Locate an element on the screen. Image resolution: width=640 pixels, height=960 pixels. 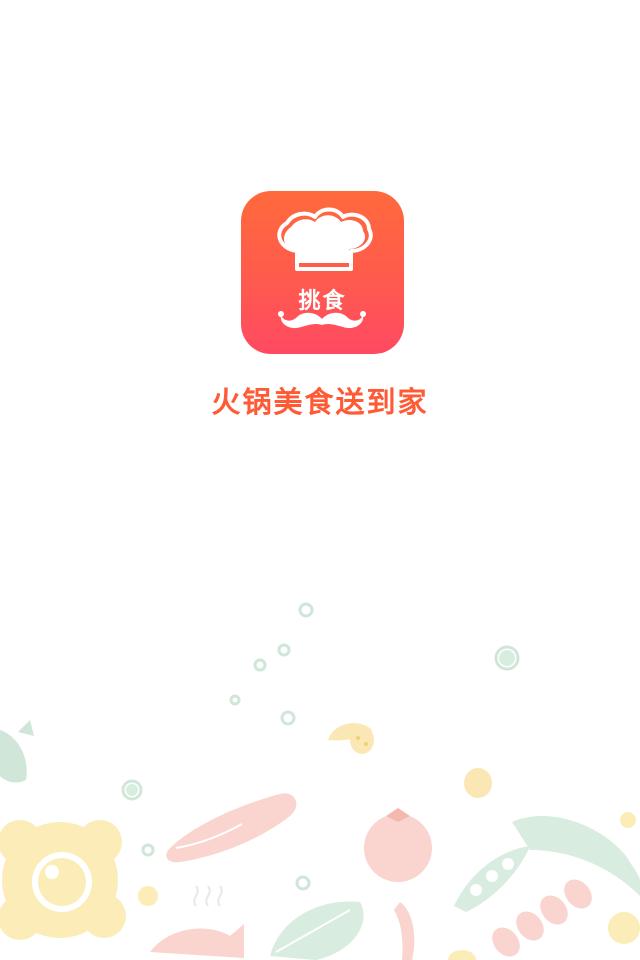
chef-hat-mustache-icon is located at coordinates (325, 268).